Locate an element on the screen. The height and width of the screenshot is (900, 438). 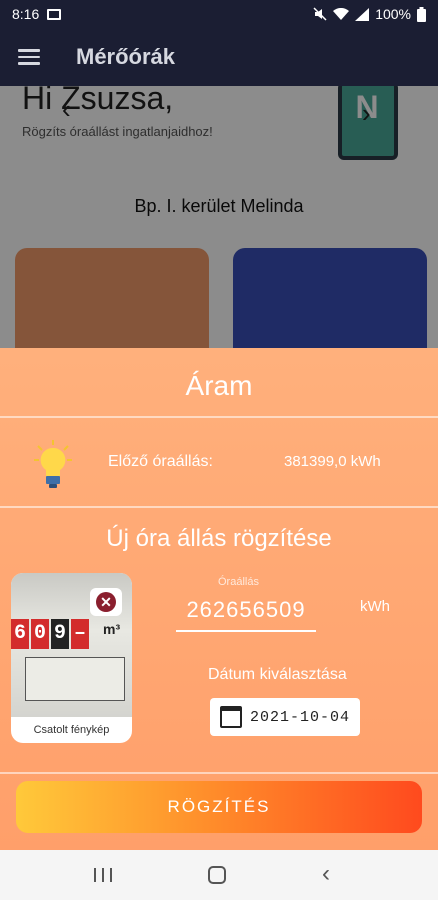
home-icon is located at coordinates (217, 875).